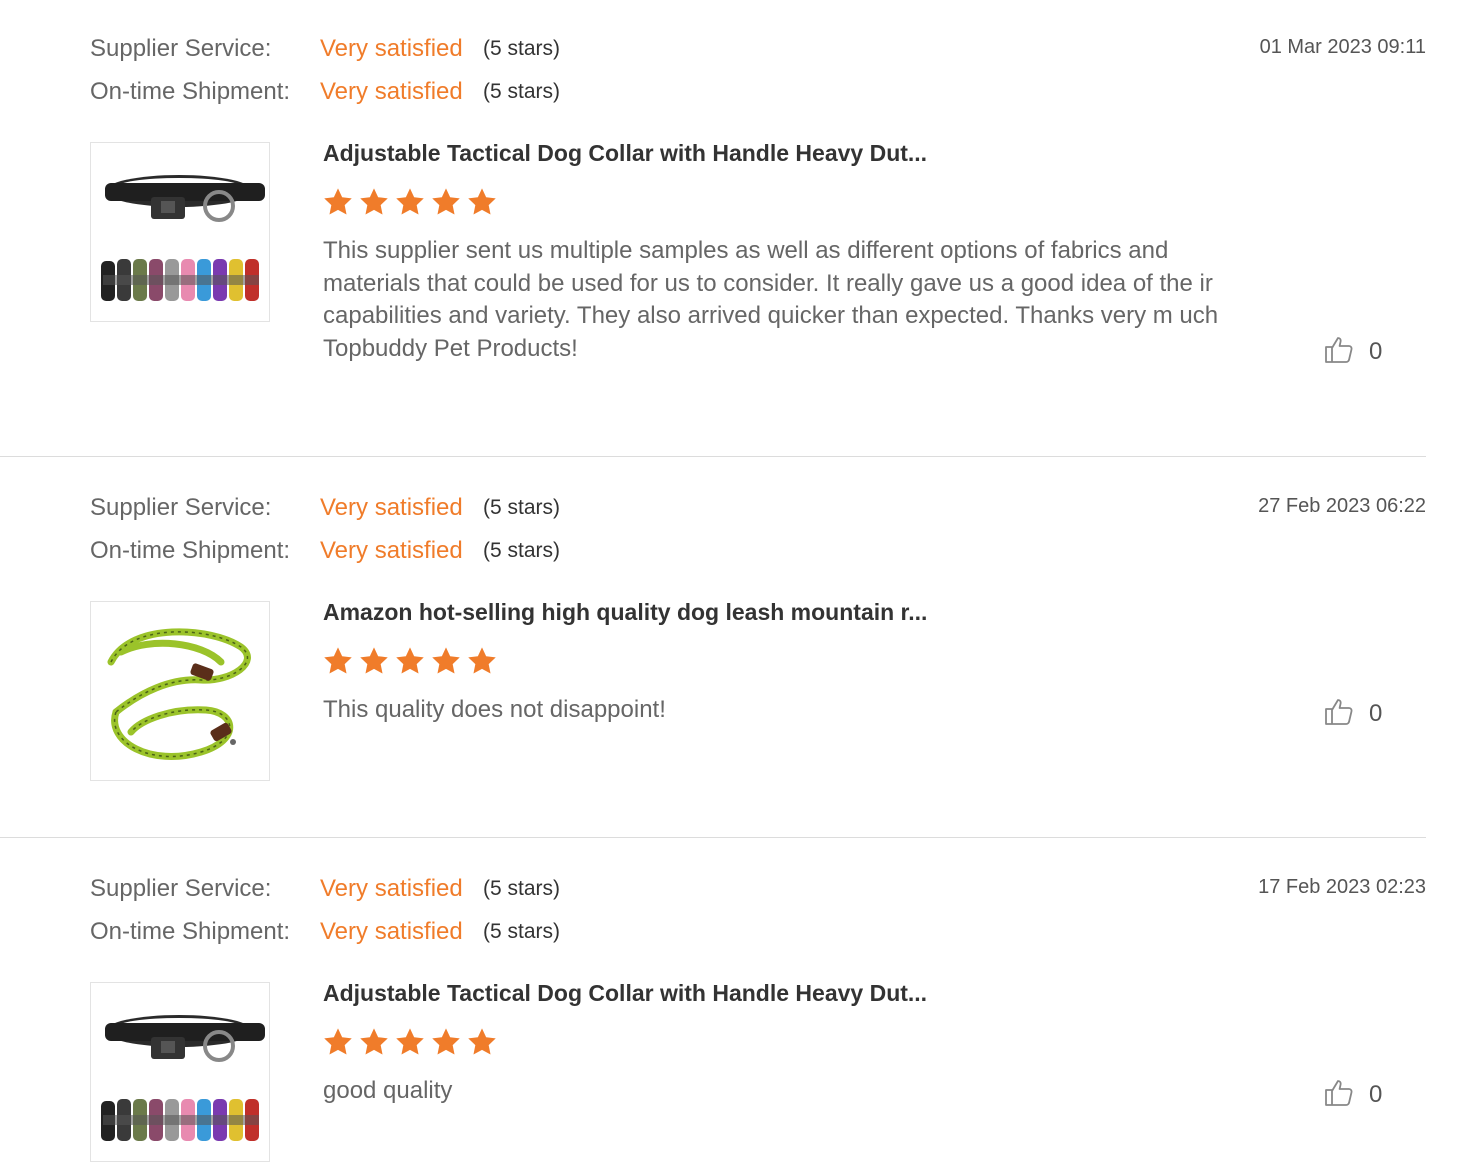 The image size is (1460, 1166). Describe the element at coordinates (388, 1090) in the screenshot. I see `review-comment: good quality` at that location.